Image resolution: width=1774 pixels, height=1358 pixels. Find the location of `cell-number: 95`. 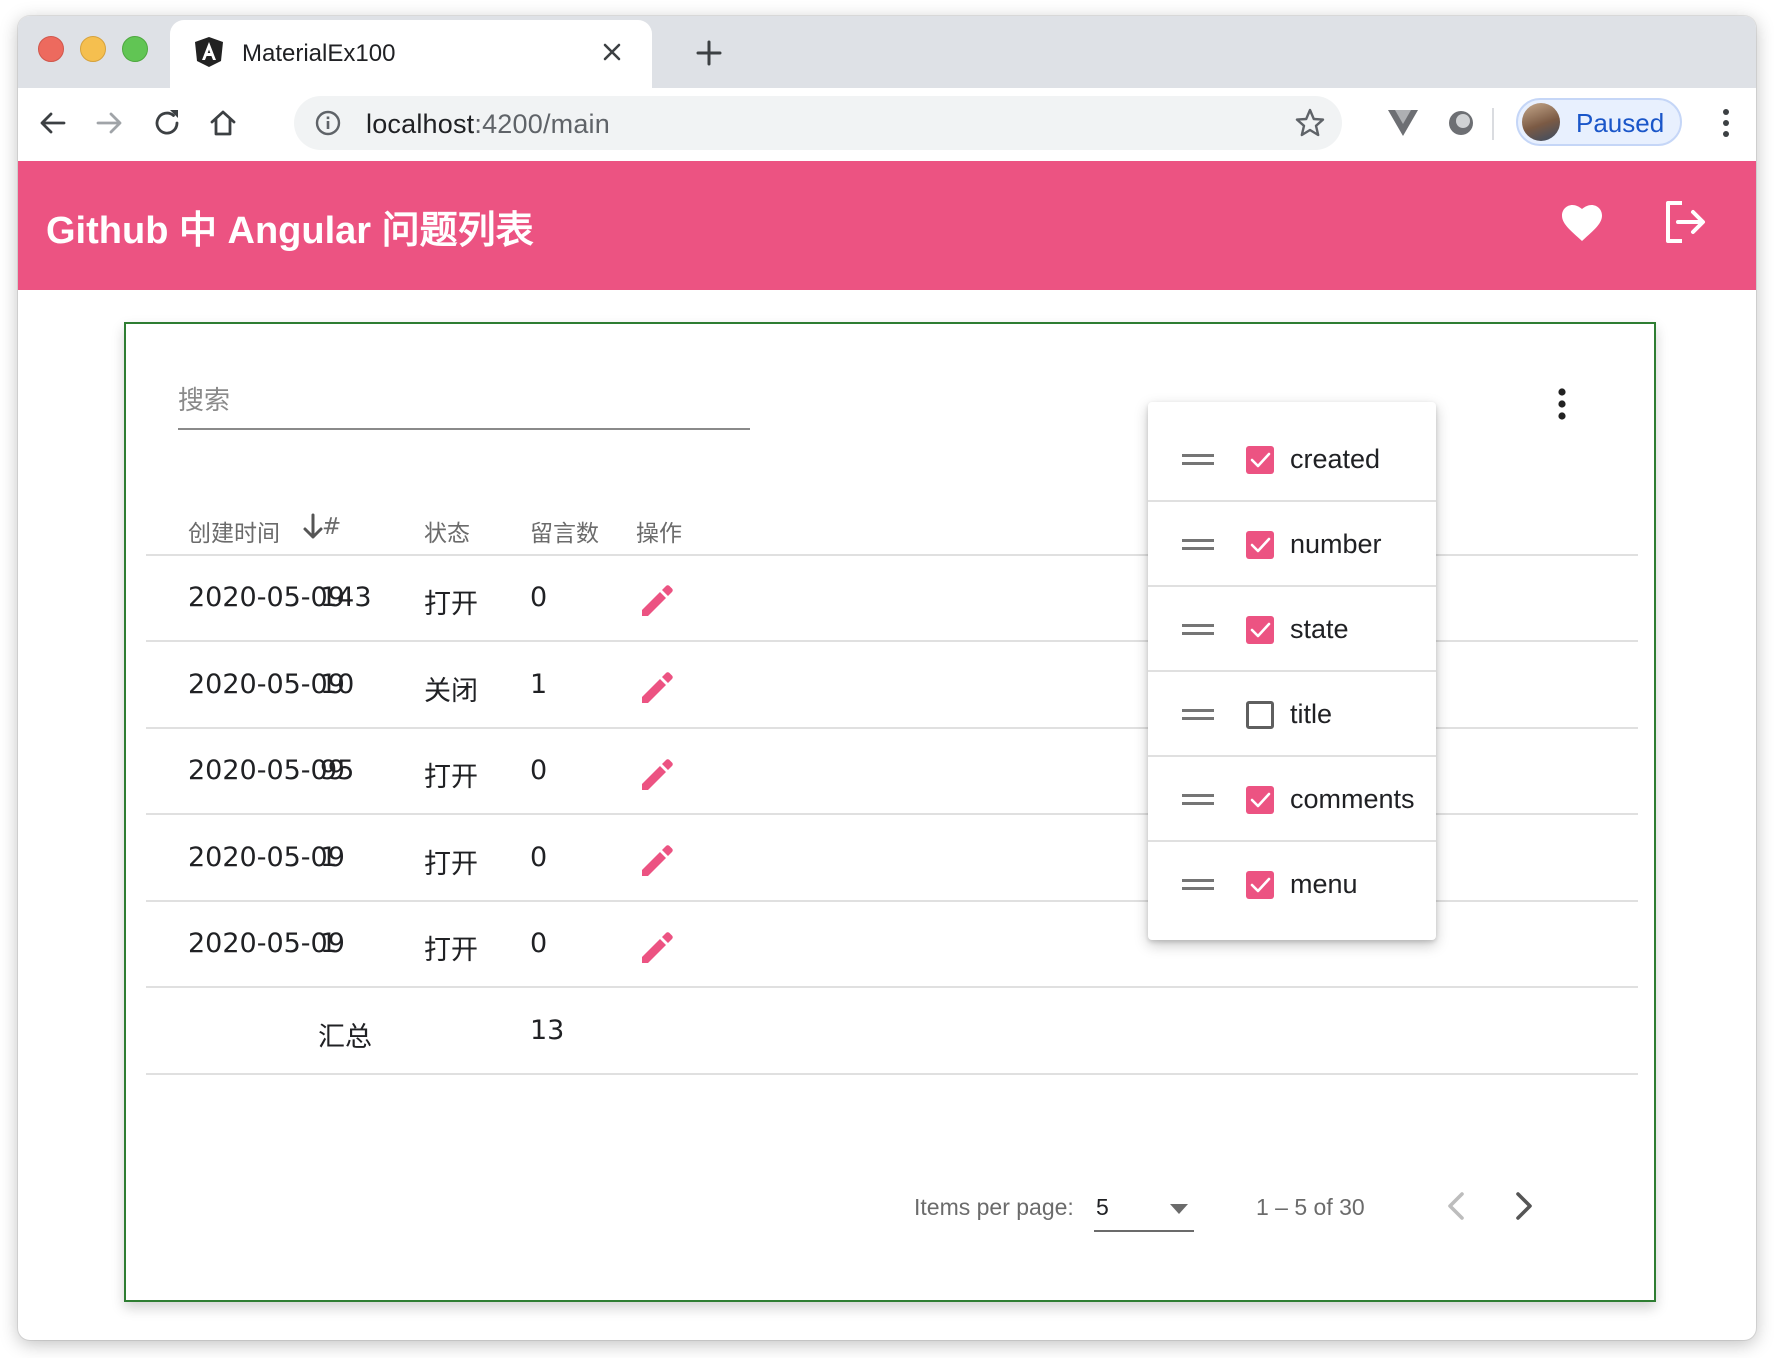

cell-number: 95 is located at coordinates (337, 770).